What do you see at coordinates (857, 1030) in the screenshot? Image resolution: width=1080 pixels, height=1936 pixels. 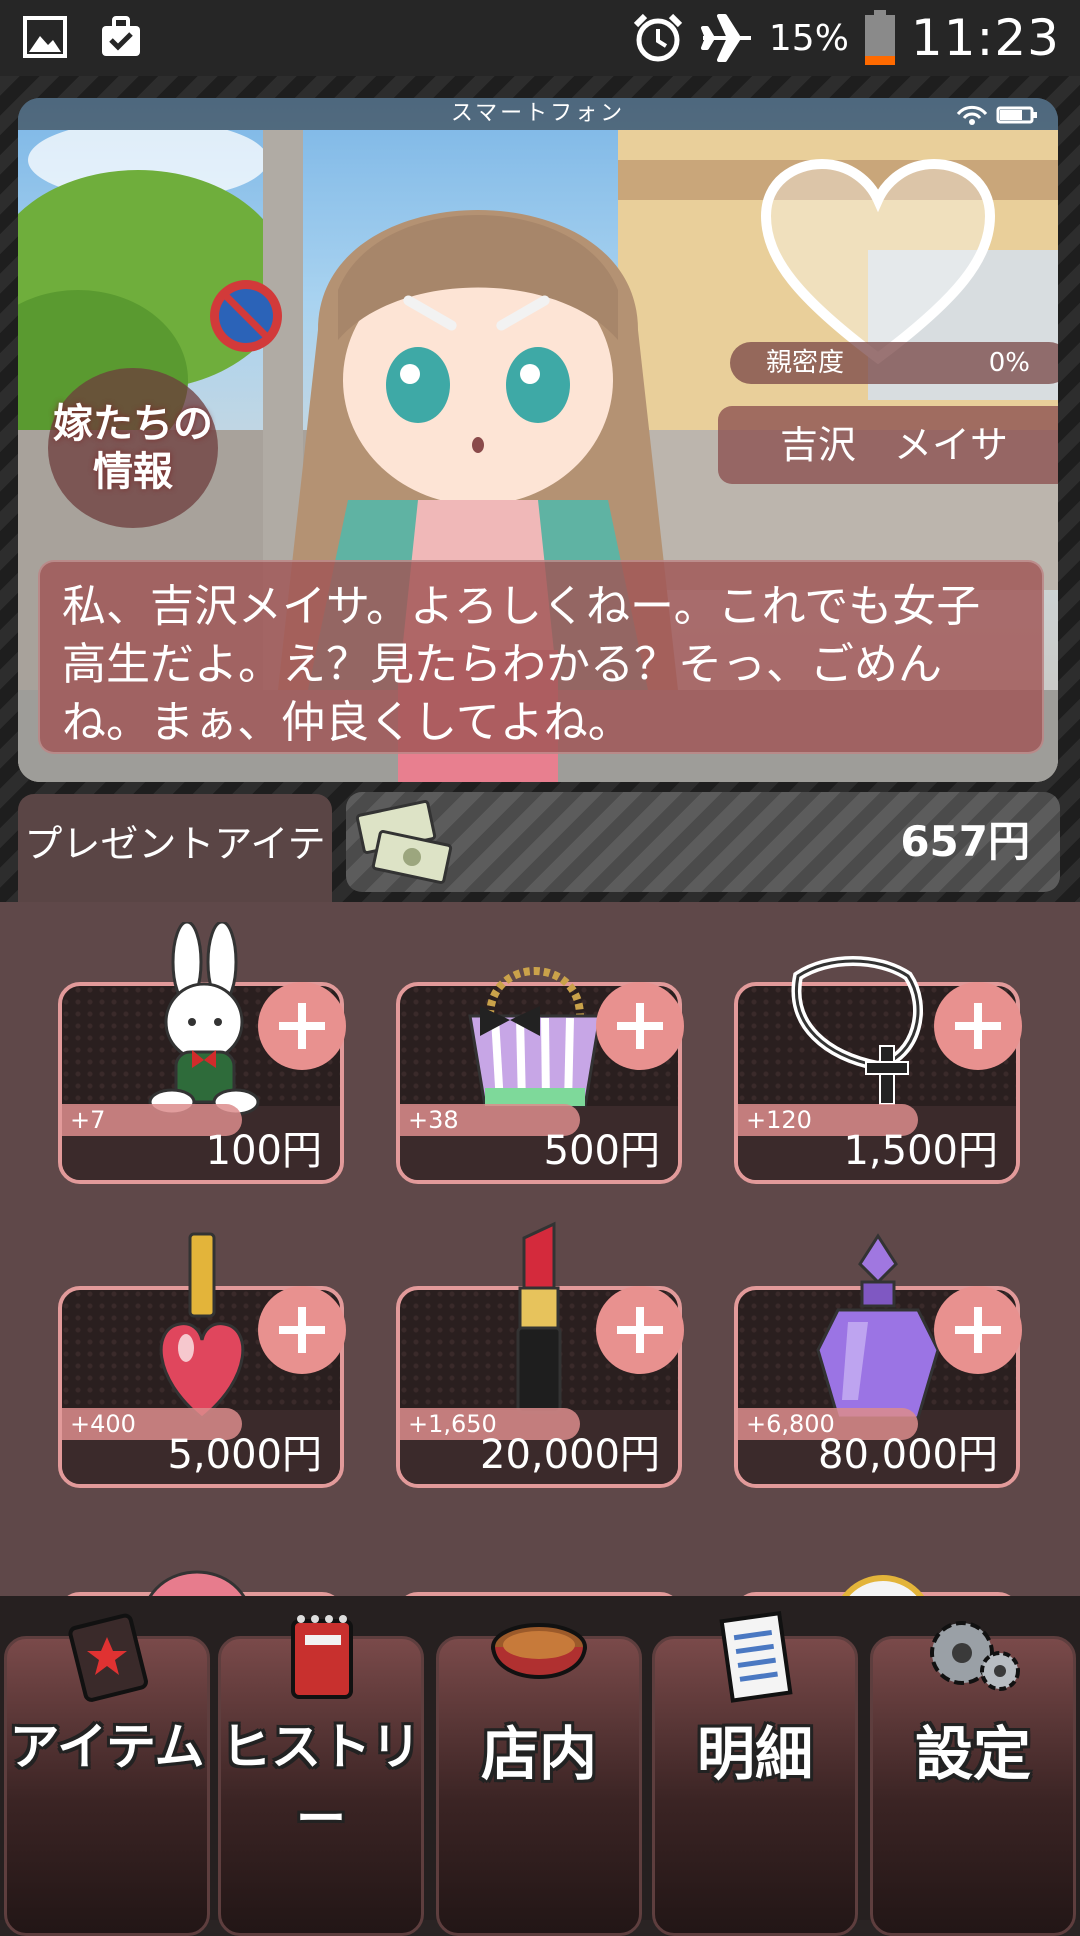 I see `cross-necklace-icon` at bounding box center [857, 1030].